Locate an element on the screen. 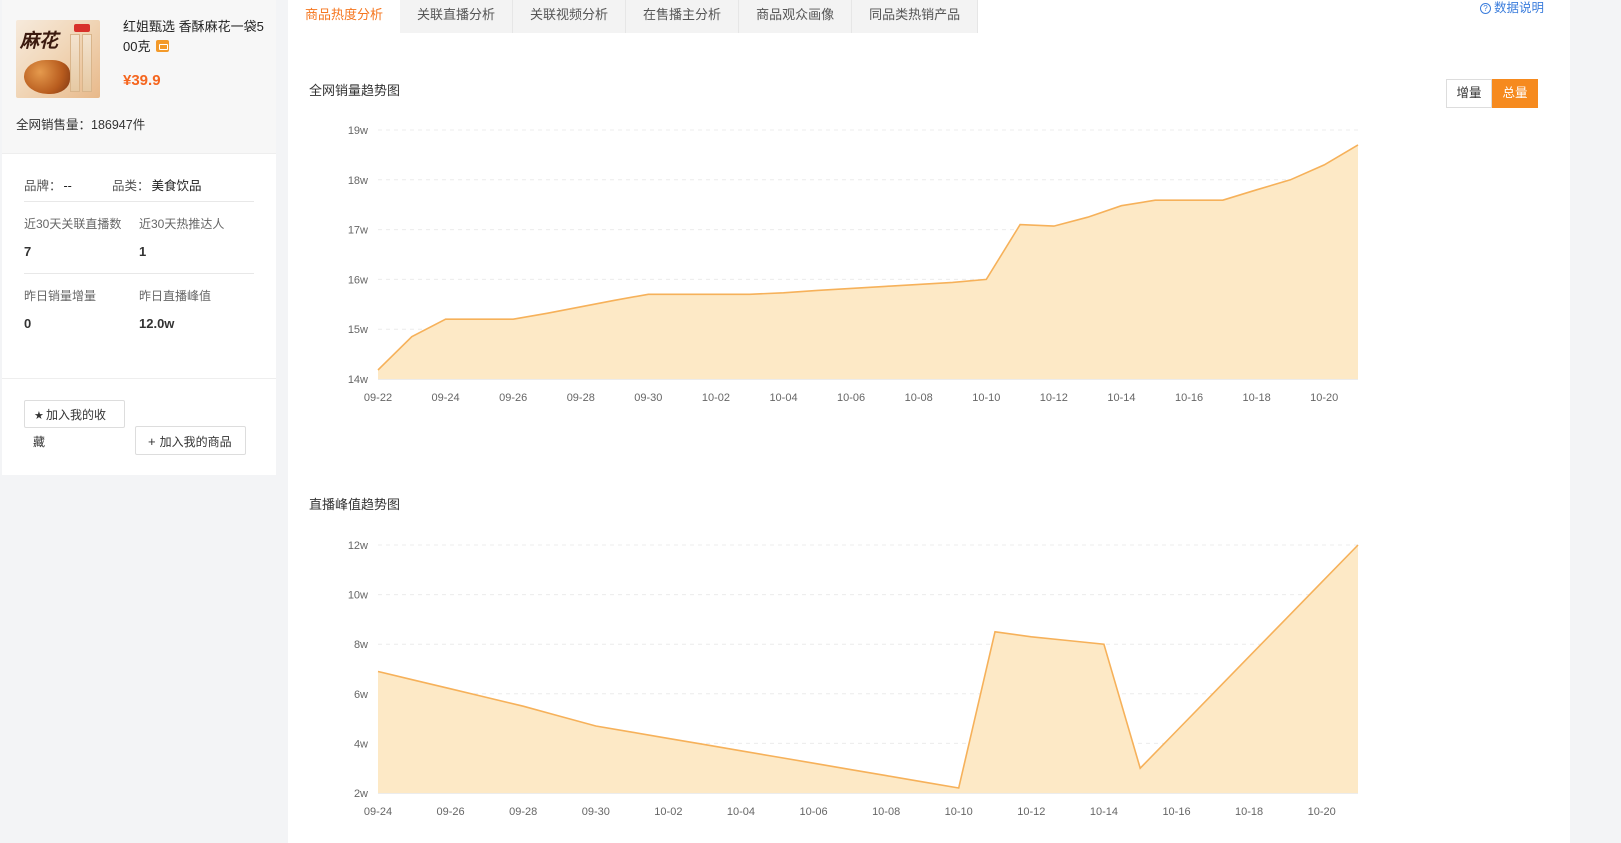 The image size is (1621, 843). x-tick-label: 10-18 is located at coordinates (1249, 812).